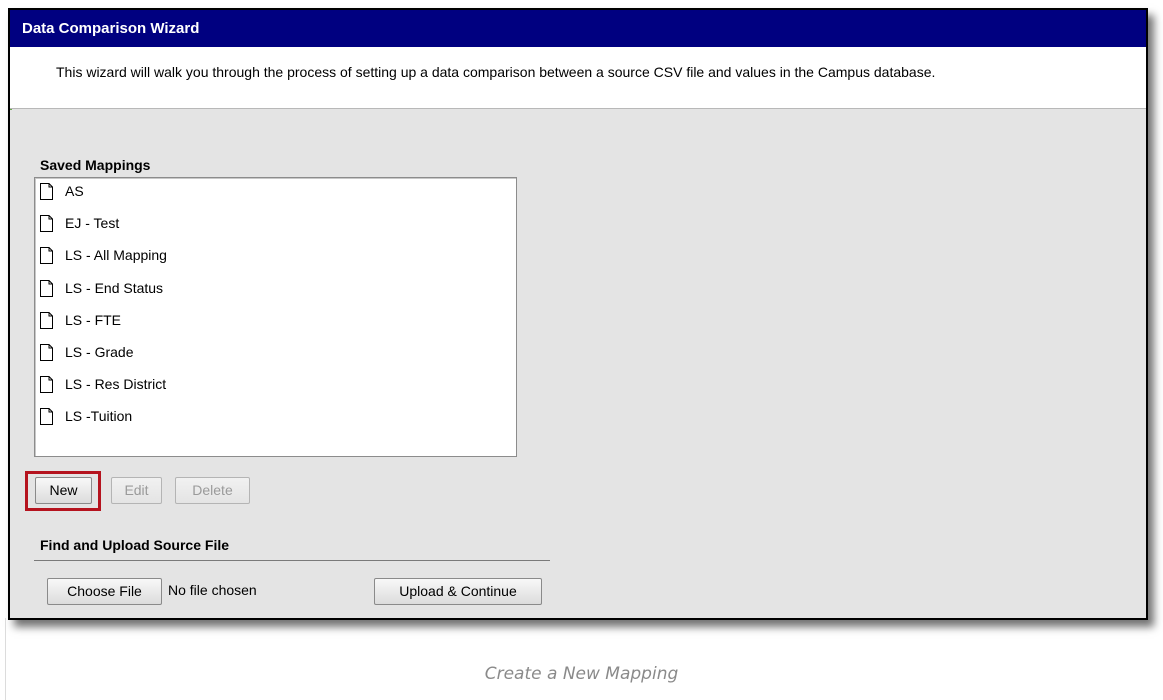 This screenshot has width=1163, height=700. I want to click on delete-button: Delete, so click(212, 490).